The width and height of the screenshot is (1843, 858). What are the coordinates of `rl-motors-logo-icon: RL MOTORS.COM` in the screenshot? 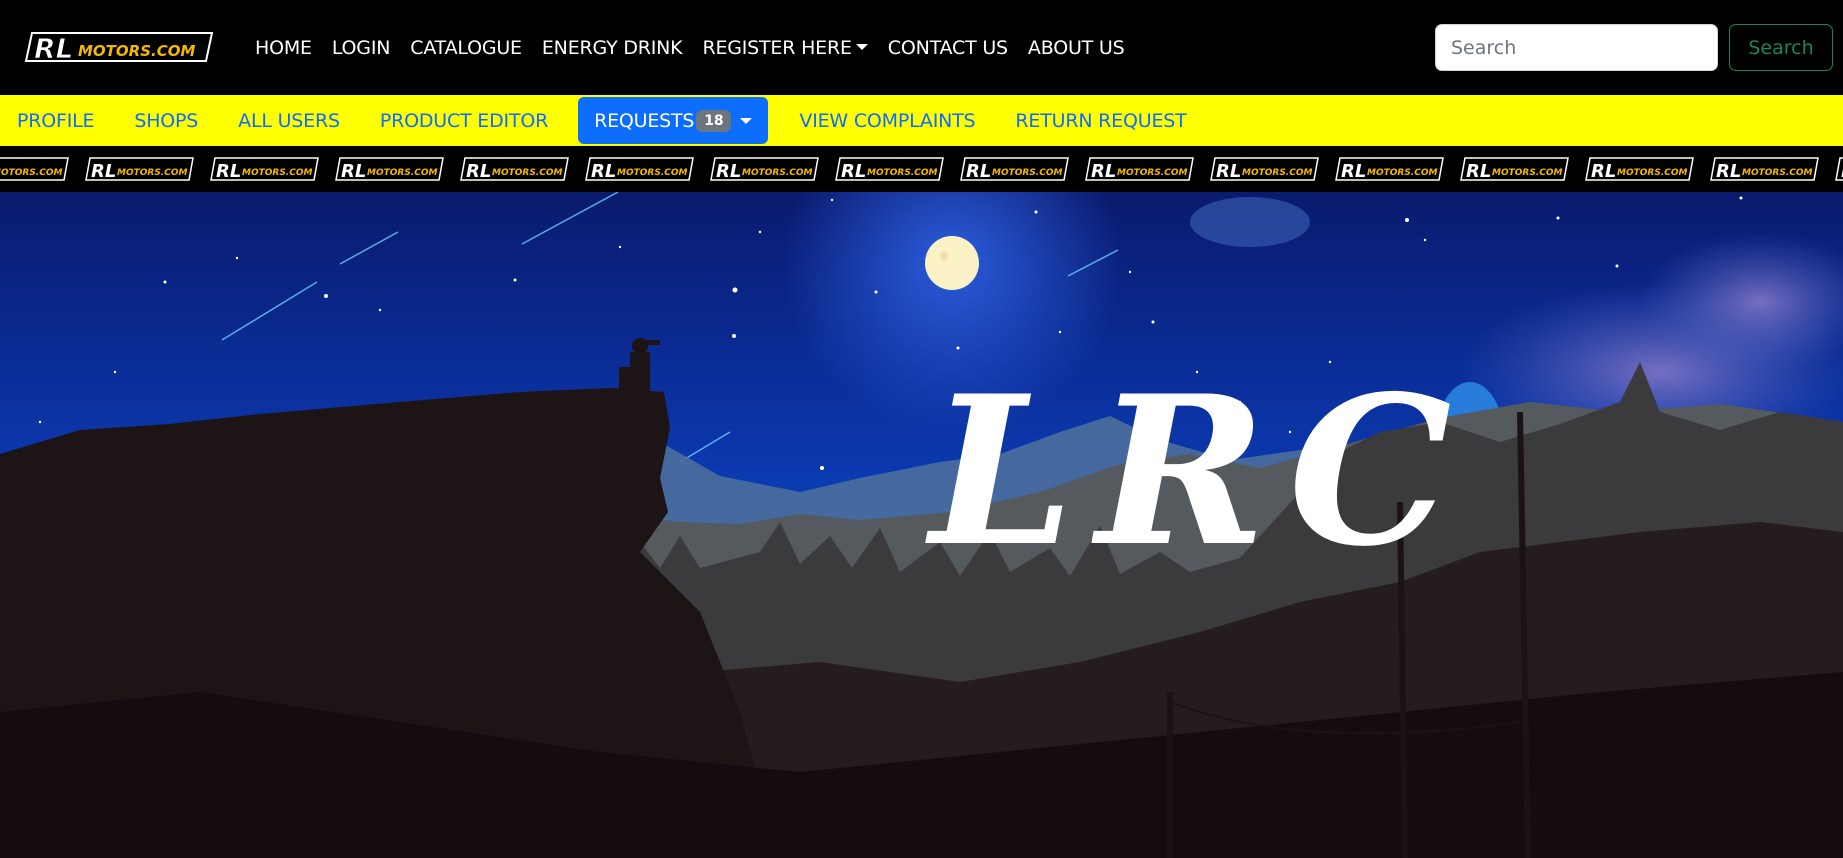 It's located at (119, 49).